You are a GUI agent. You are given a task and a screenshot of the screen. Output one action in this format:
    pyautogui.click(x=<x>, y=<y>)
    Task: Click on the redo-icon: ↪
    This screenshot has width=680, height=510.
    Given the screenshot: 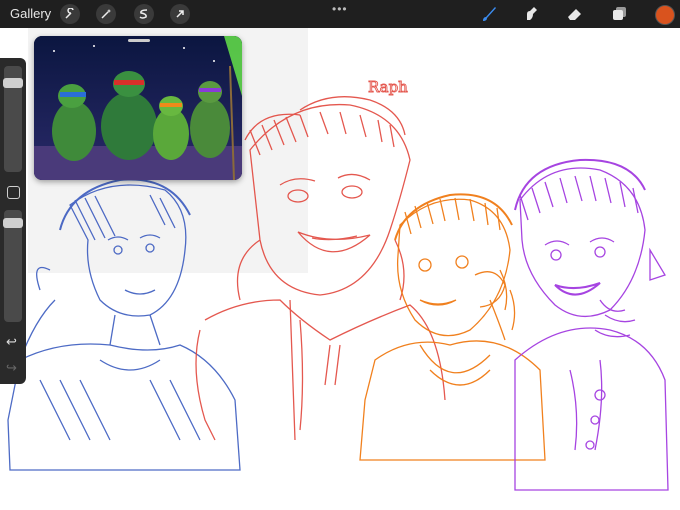 What is the action you would take?
    pyautogui.click(x=11, y=368)
    